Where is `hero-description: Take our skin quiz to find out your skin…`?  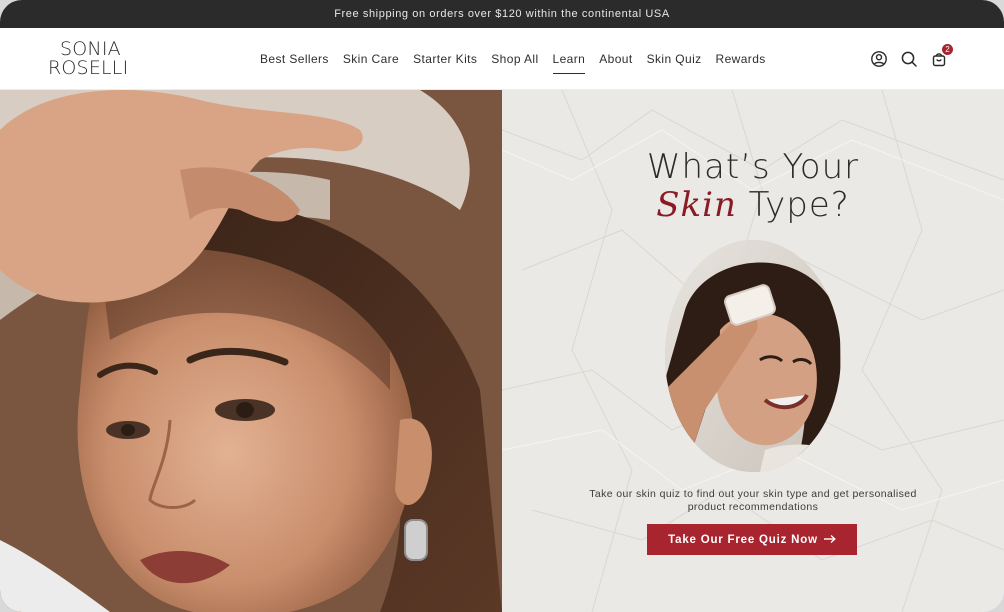
hero-description: Take our skin quiz to find out your skin… is located at coordinates (753, 500).